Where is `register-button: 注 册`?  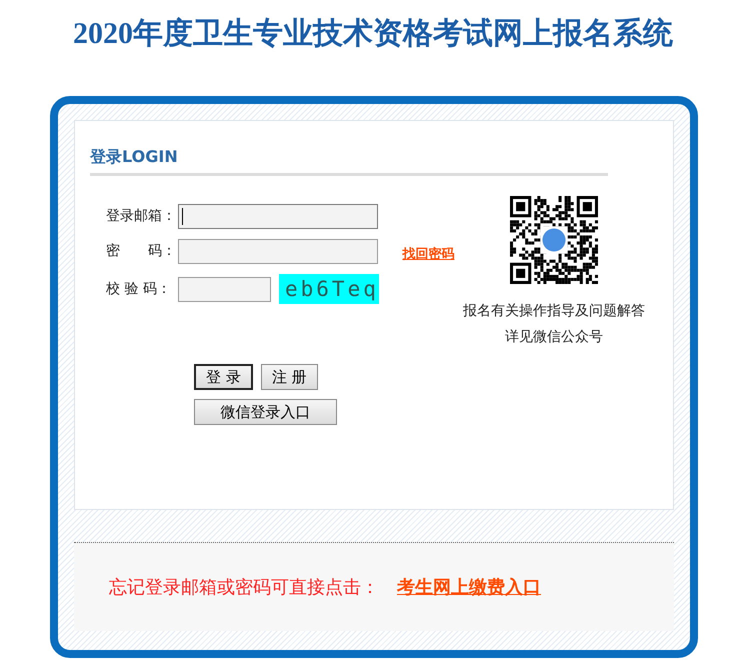 register-button: 注 册 is located at coordinates (289, 377).